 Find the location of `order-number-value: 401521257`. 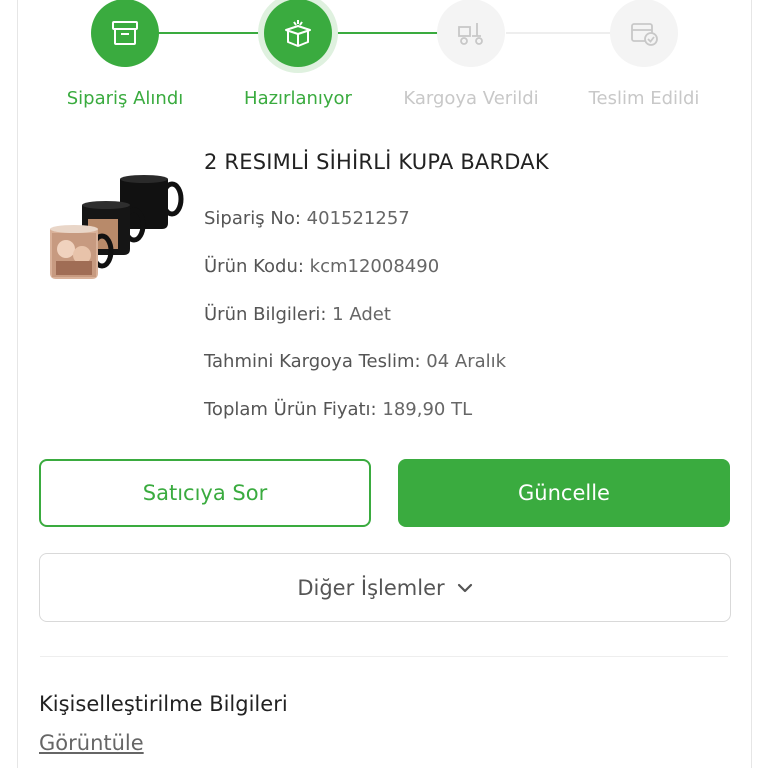

order-number-value: 401521257 is located at coordinates (358, 218).